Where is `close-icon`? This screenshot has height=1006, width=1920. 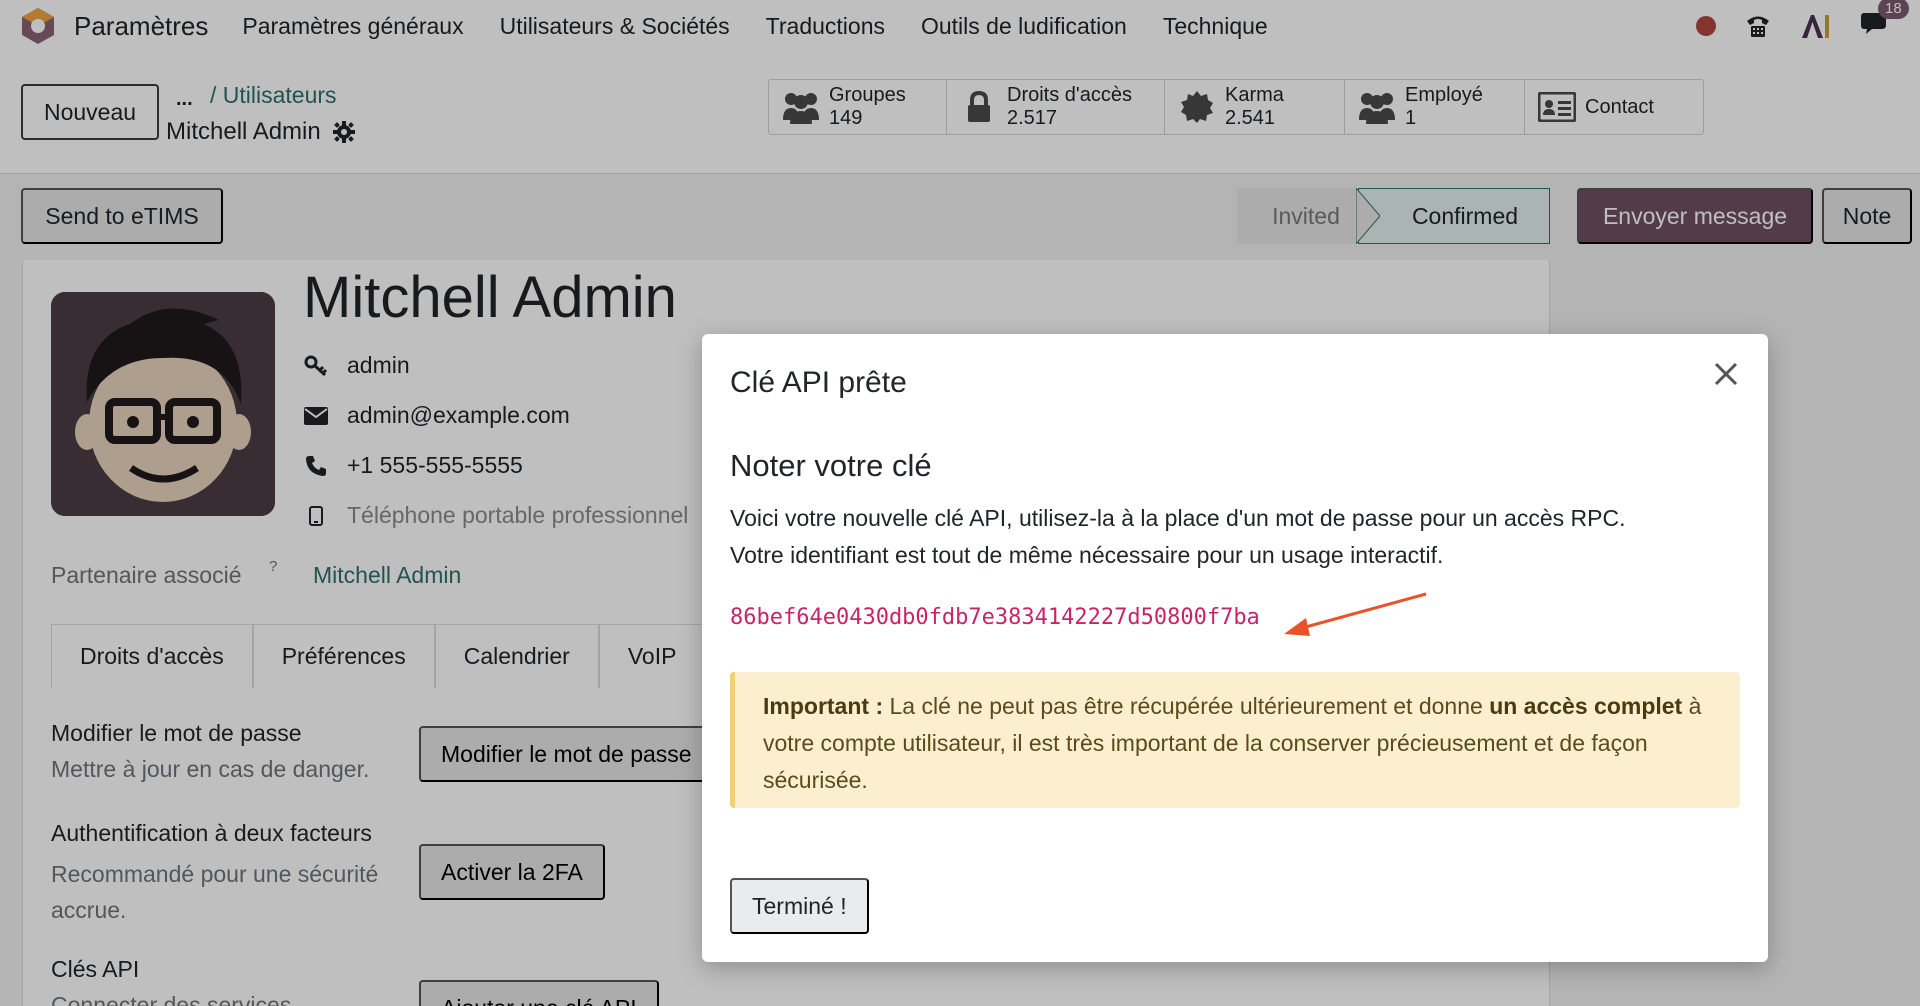
close-icon is located at coordinates (1726, 374).